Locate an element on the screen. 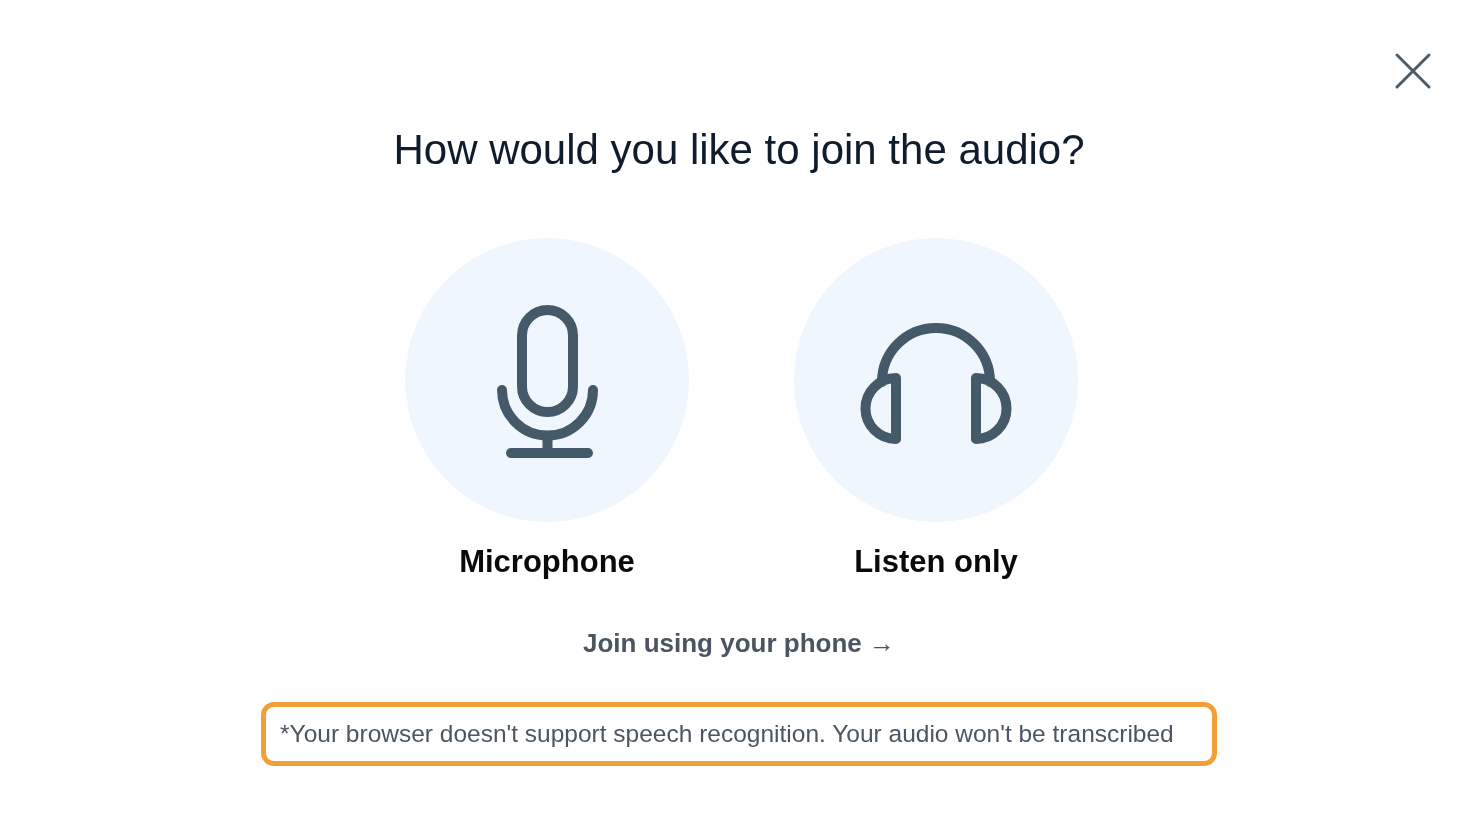 This screenshot has height=830, width=1478. join-by-phone-link: Join using your phone → is located at coordinates (739, 643).